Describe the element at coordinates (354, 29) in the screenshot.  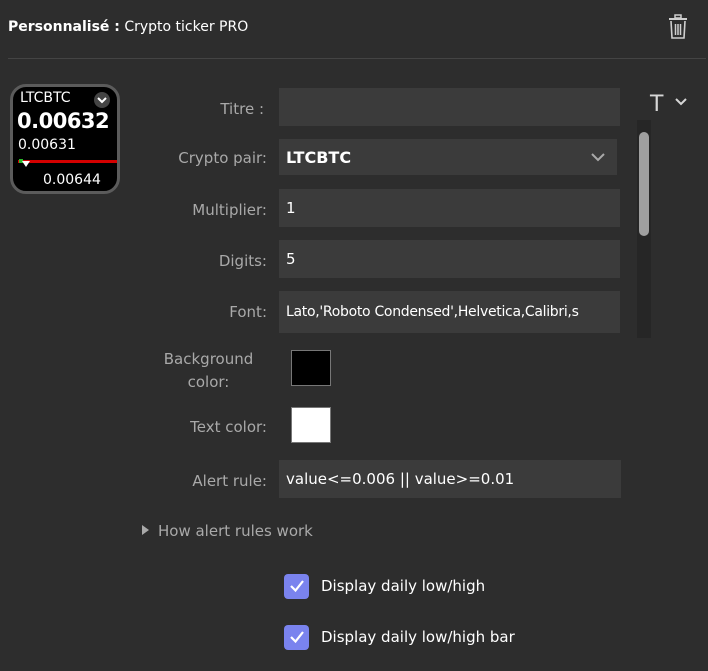
I see `header: Personnalisé : Crypto ticker PRO` at that location.